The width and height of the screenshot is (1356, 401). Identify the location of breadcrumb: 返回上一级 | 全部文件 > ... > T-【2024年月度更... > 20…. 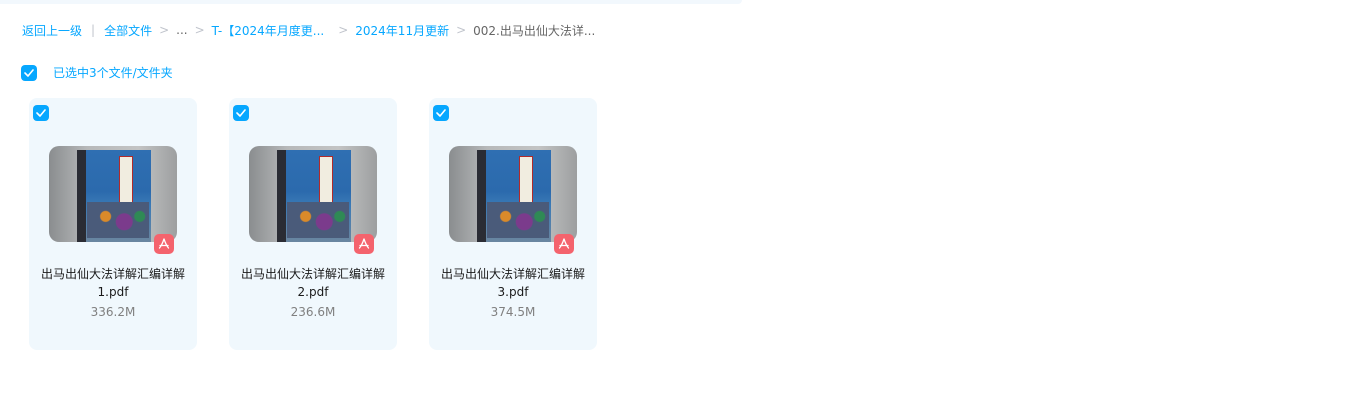
(308, 30).